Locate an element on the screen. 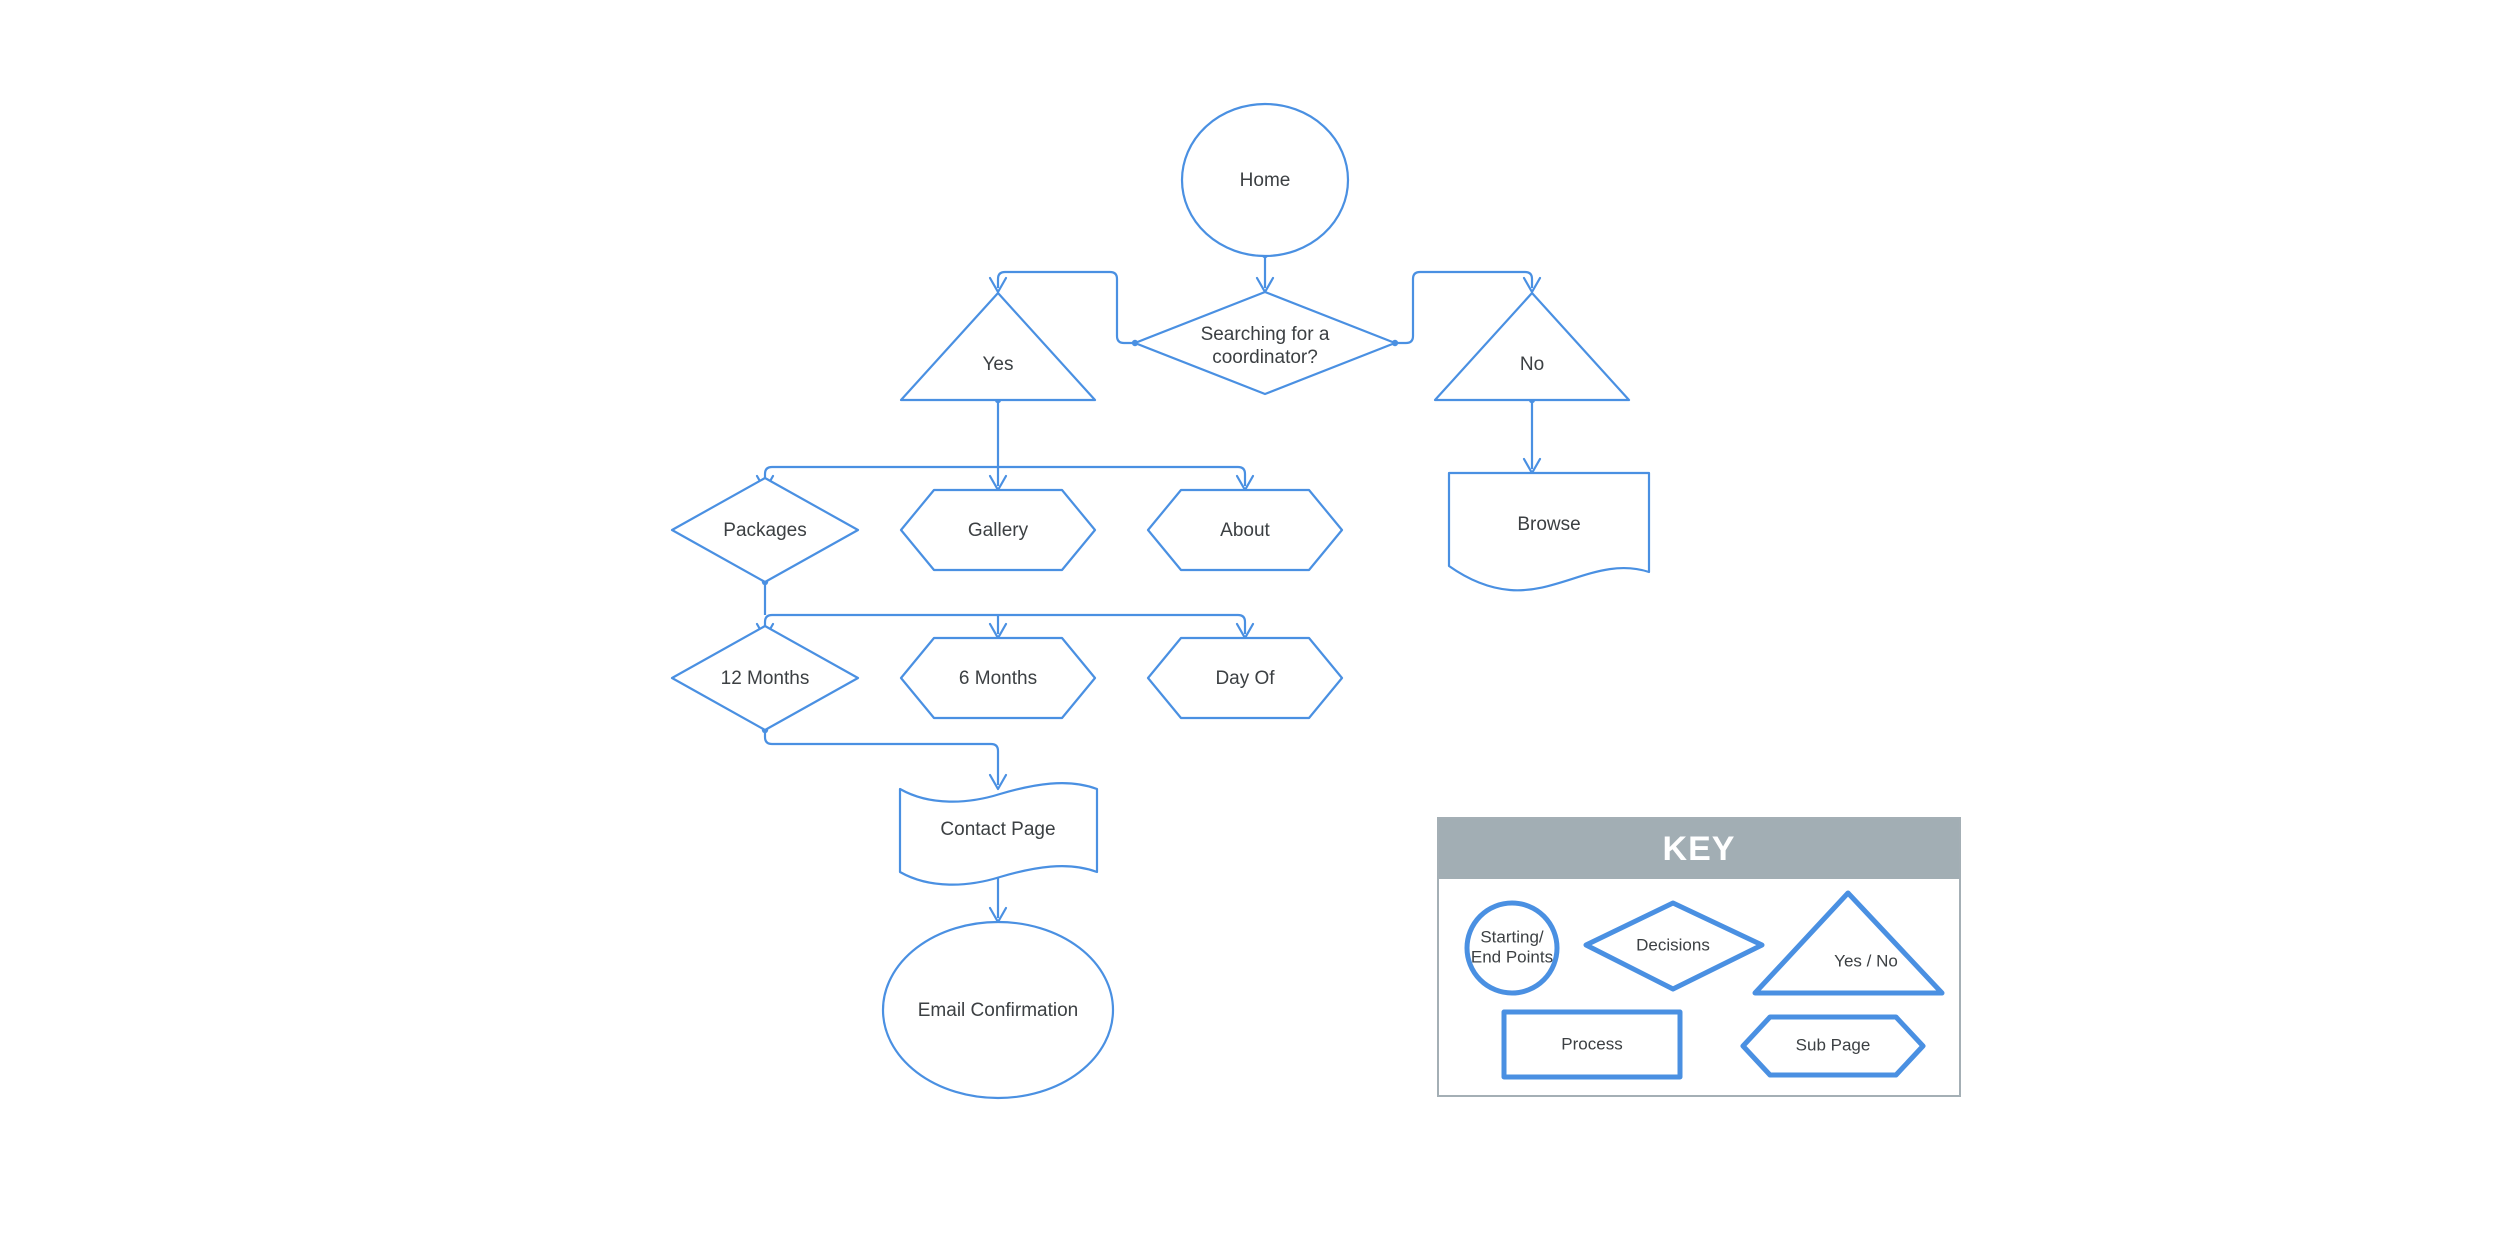 The width and height of the screenshot is (2500, 1242). yes-label: Yes is located at coordinates (998, 364).